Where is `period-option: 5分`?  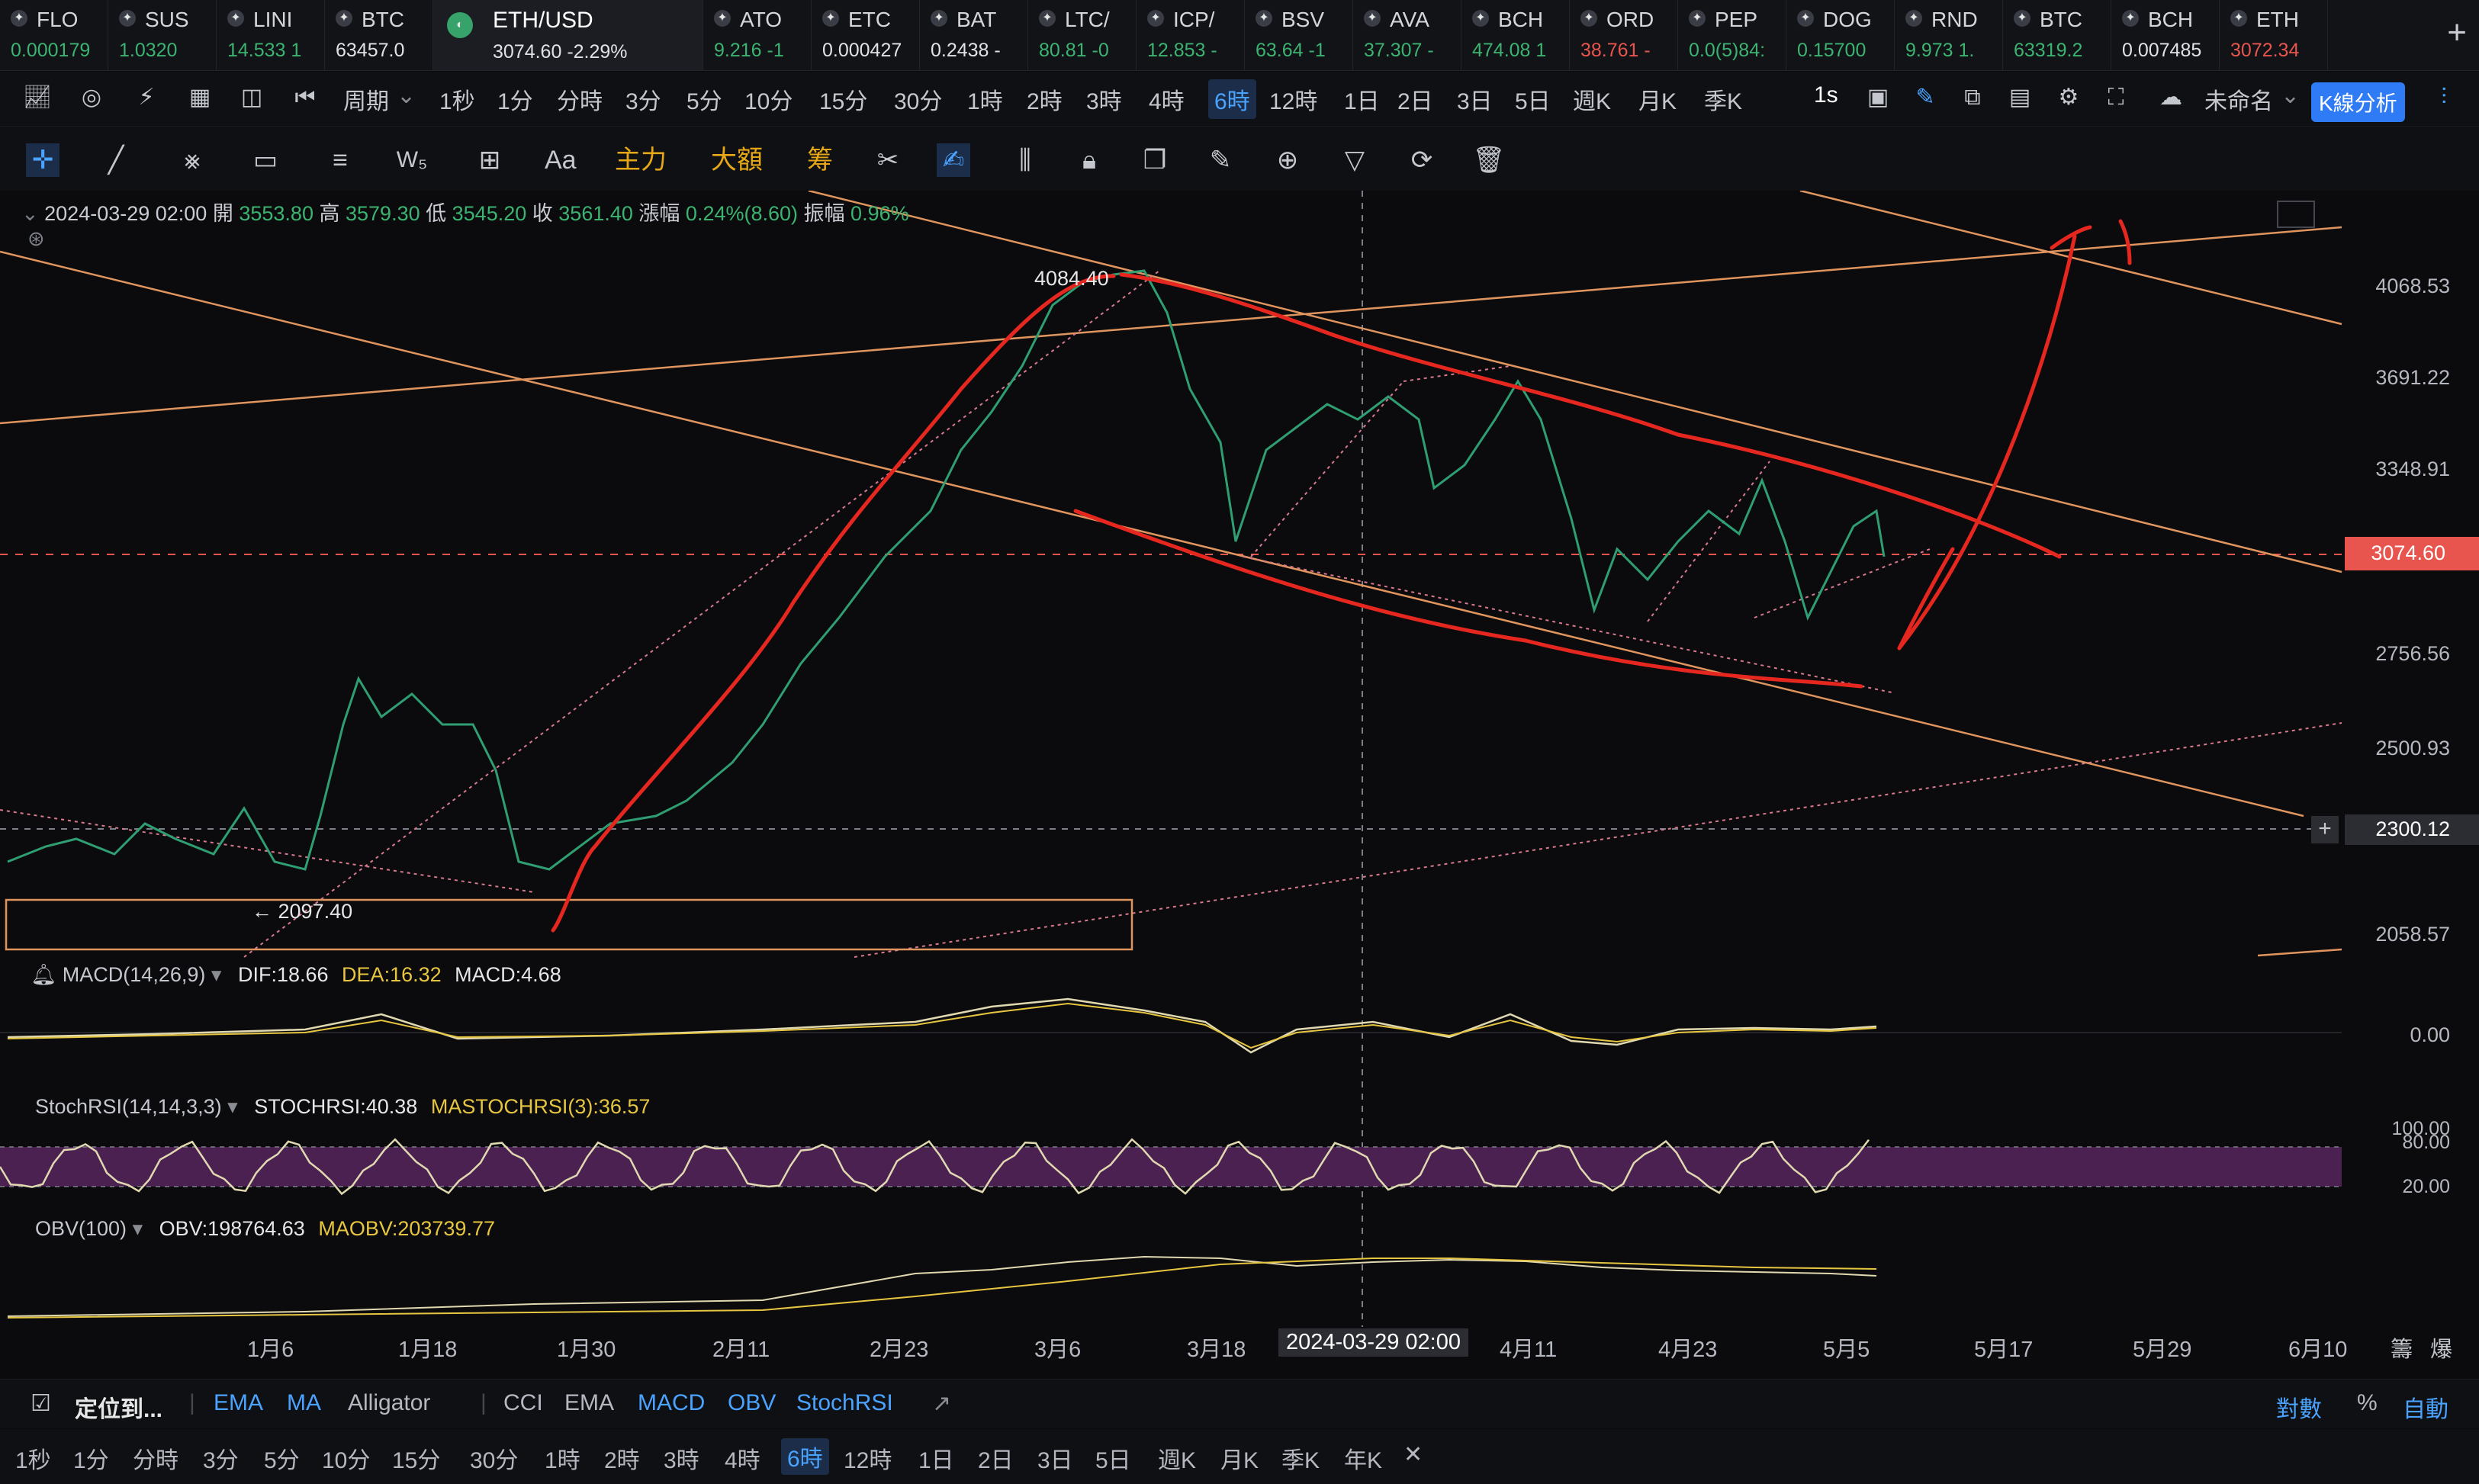
period-option: 5分 is located at coordinates (704, 99).